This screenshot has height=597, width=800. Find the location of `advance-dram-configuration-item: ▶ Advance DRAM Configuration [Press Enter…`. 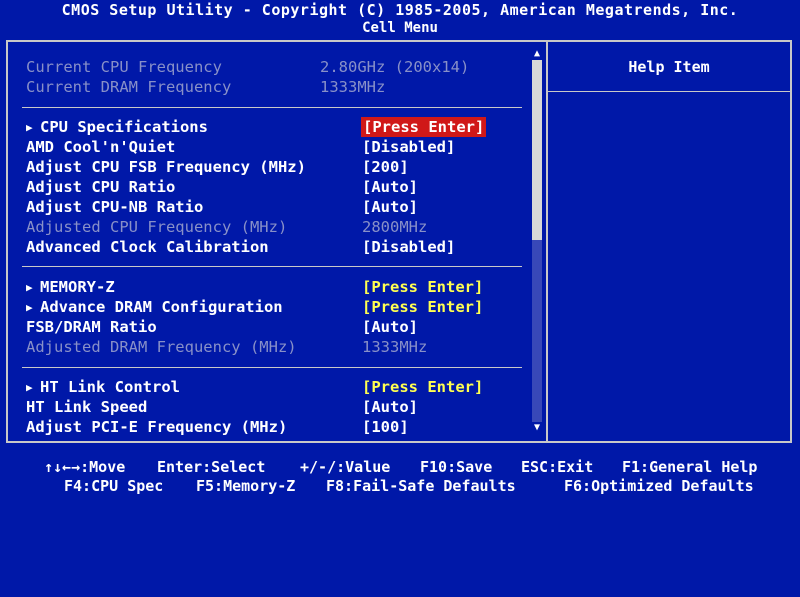

advance-dram-configuration-item: ▶ Advance DRAM Configuration [Press Enter… is located at coordinates (276, 307).